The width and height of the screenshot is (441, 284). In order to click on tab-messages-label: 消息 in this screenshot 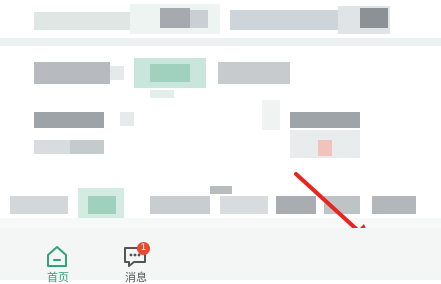, I will do `click(136, 278)`.